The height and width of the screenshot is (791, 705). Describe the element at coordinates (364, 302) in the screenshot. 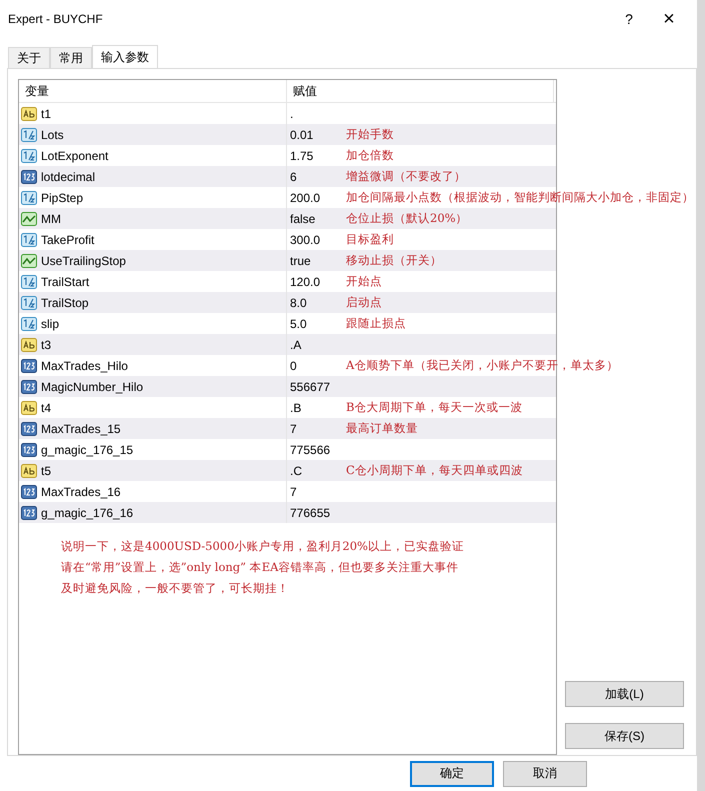

I see `annotation: 启动点` at that location.